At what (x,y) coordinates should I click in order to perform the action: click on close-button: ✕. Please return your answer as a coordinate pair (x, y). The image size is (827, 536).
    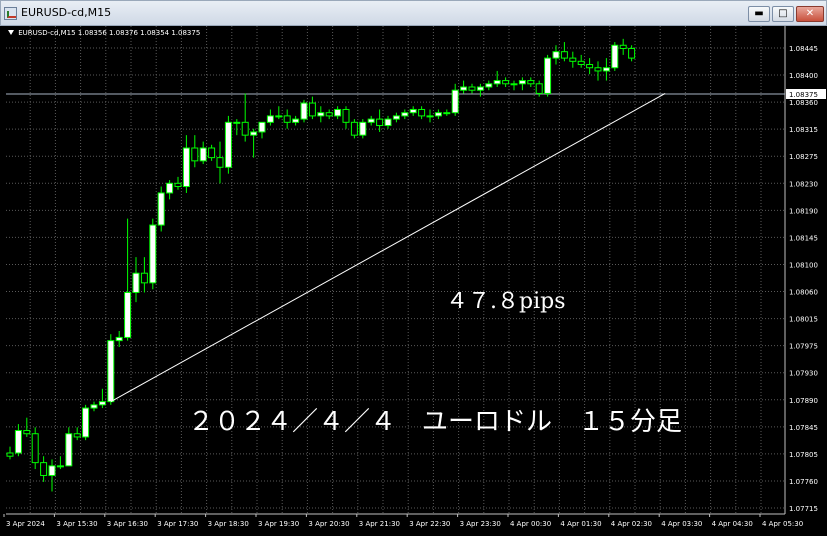
    Looking at the image, I should click on (810, 14).